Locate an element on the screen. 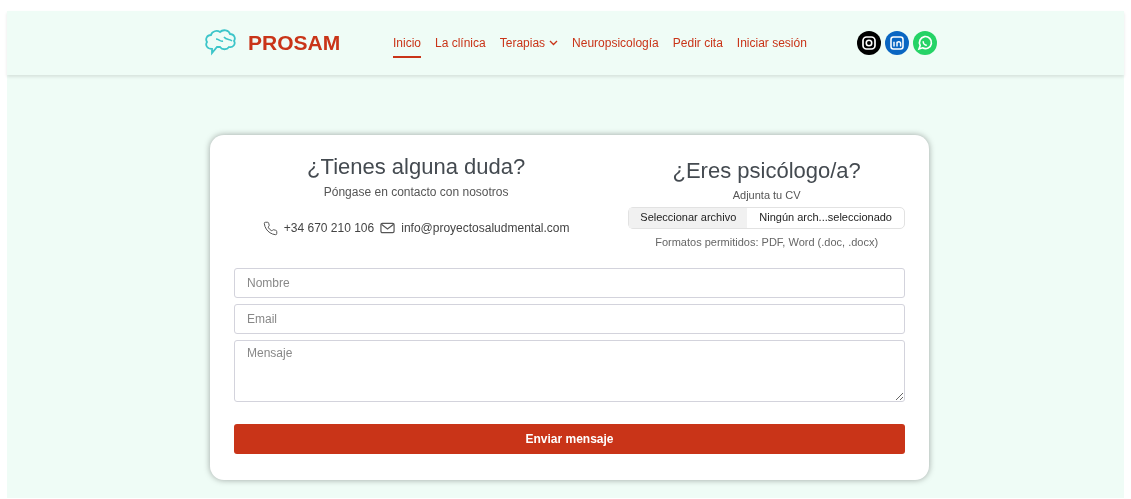 The width and height of the screenshot is (1131, 499). nav-link: La clínica is located at coordinates (460, 43).